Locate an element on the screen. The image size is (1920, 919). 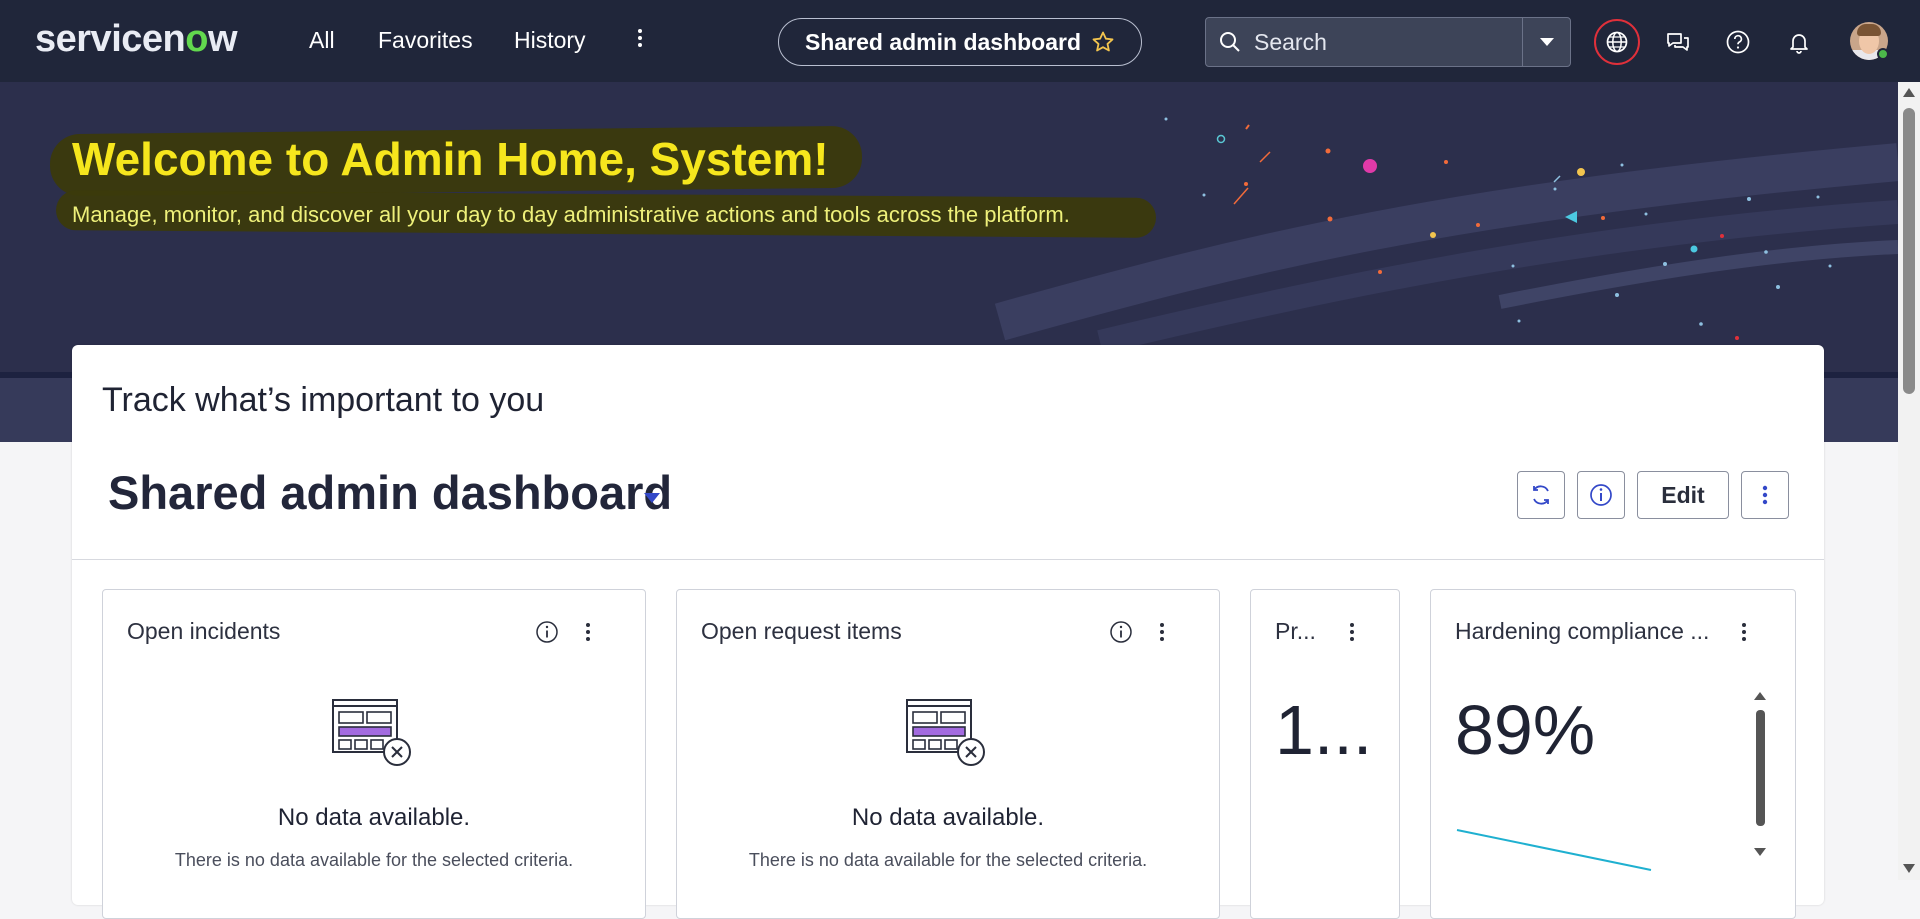
nav-favorites: Favorites is located at coordinates (425, 40).